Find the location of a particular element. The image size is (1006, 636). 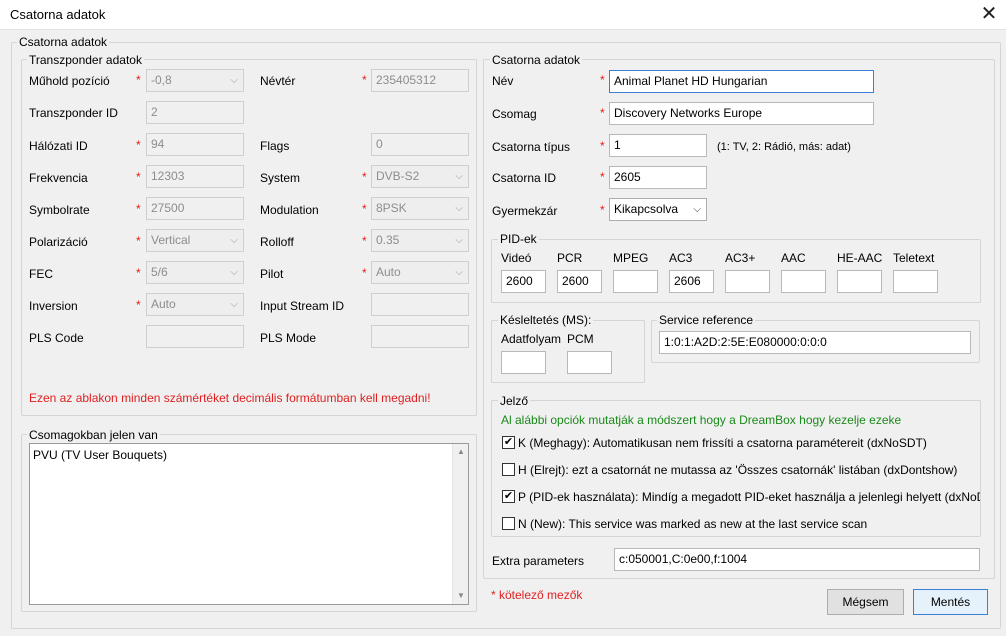

parental-lock-combo: Kikapcsolva ⌵ is located at coordinates (658, 209).